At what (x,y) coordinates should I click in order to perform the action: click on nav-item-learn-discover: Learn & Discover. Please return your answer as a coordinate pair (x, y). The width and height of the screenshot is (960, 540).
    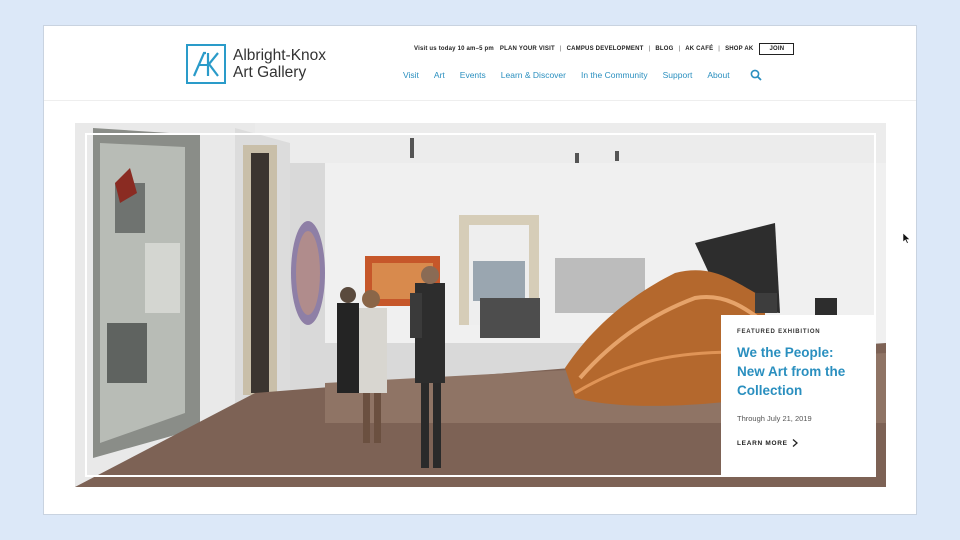
    Looking at the image, I should click on (533, 75).